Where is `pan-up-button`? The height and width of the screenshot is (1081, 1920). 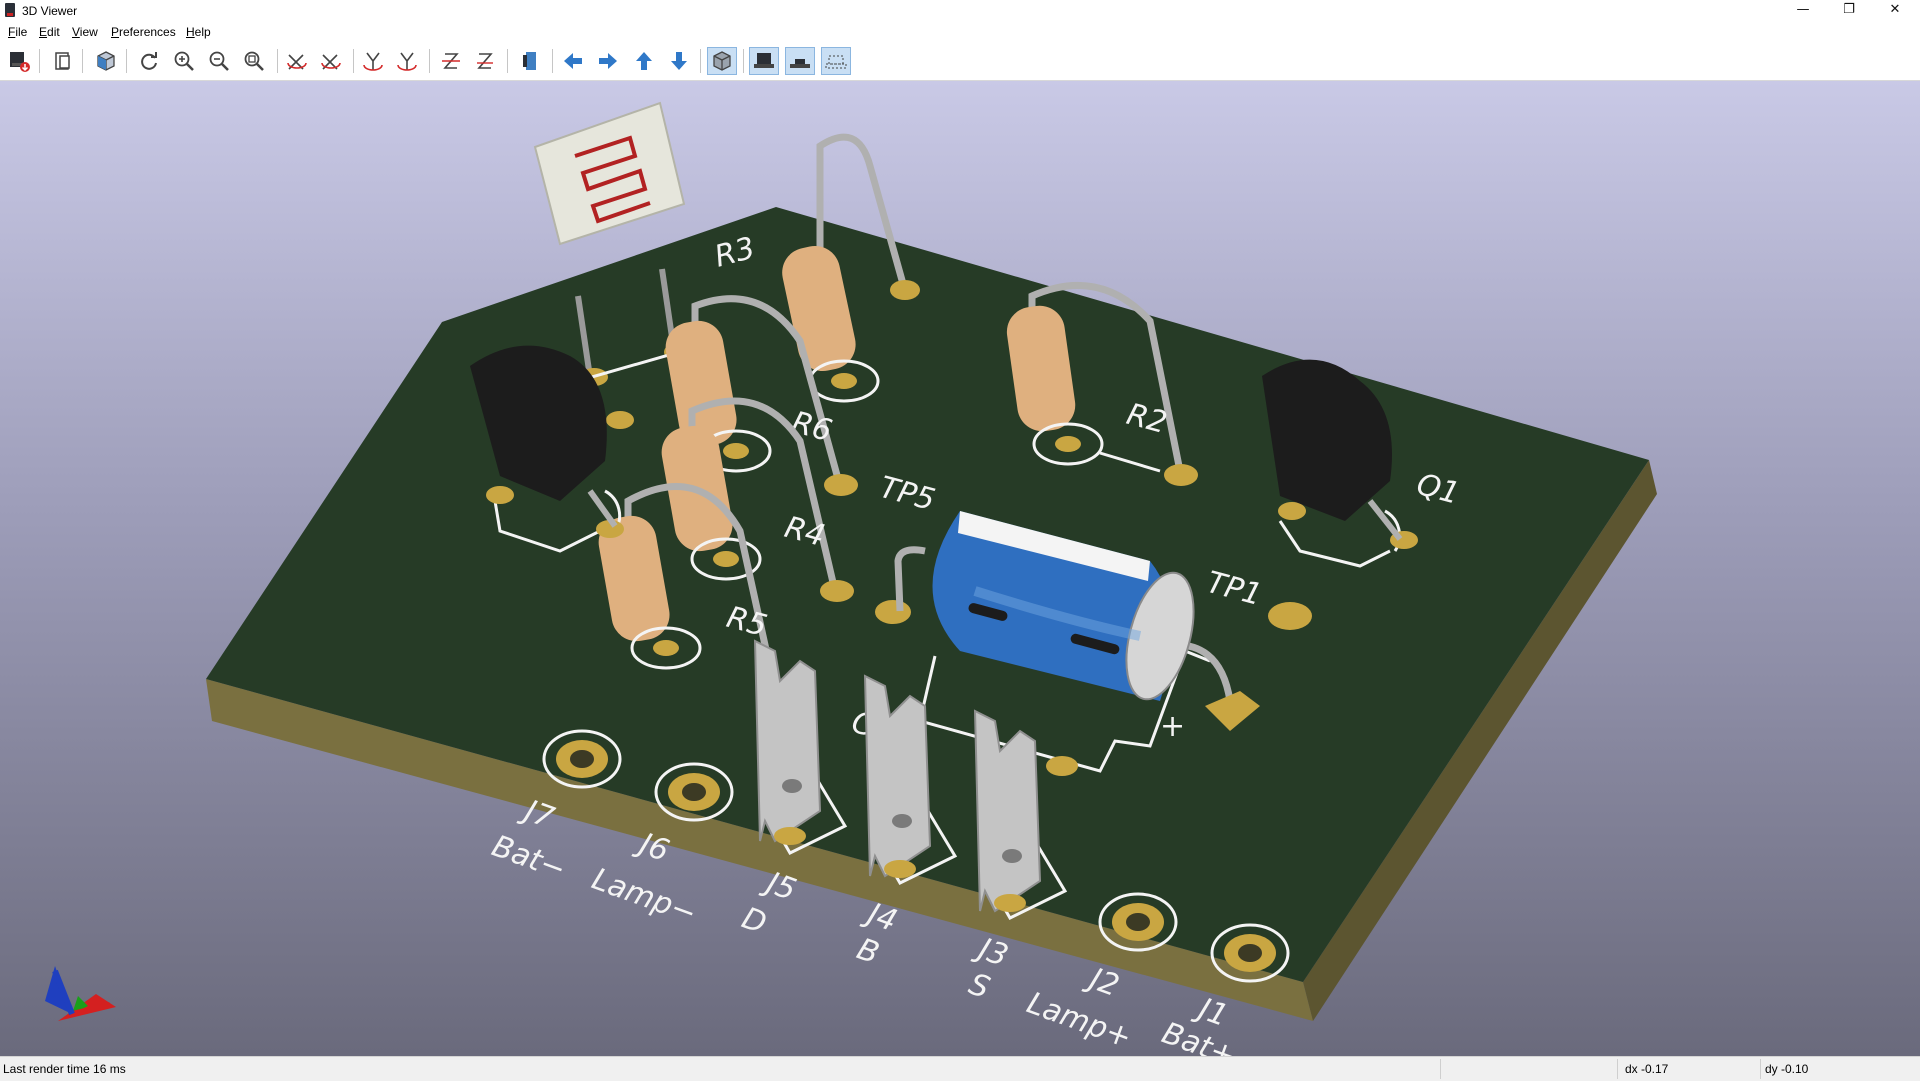
pan-up-button is located at coordinates (644, 61).